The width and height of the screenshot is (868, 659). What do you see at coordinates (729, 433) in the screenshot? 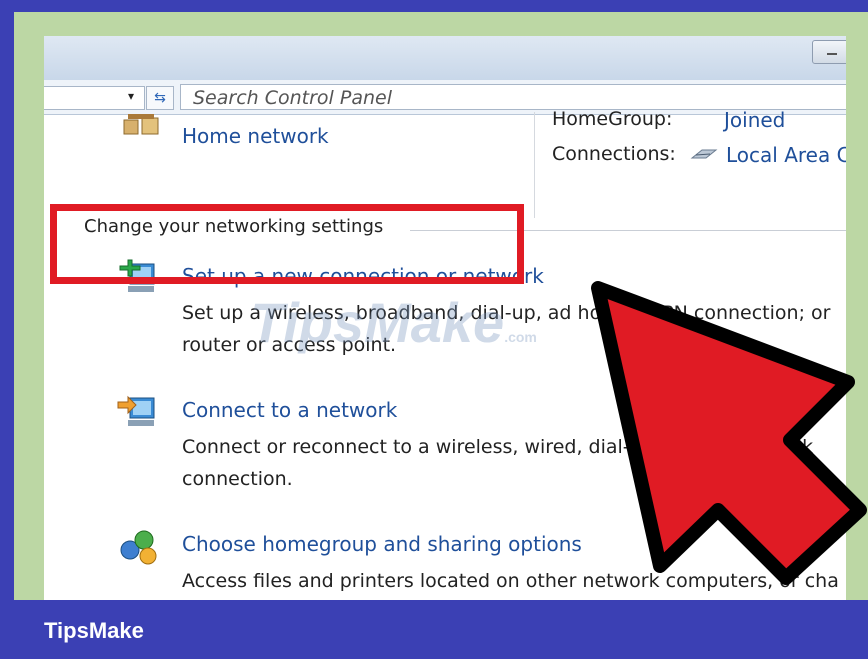
I see `pointer-arrow-icon` at bounding box center [729, 433].